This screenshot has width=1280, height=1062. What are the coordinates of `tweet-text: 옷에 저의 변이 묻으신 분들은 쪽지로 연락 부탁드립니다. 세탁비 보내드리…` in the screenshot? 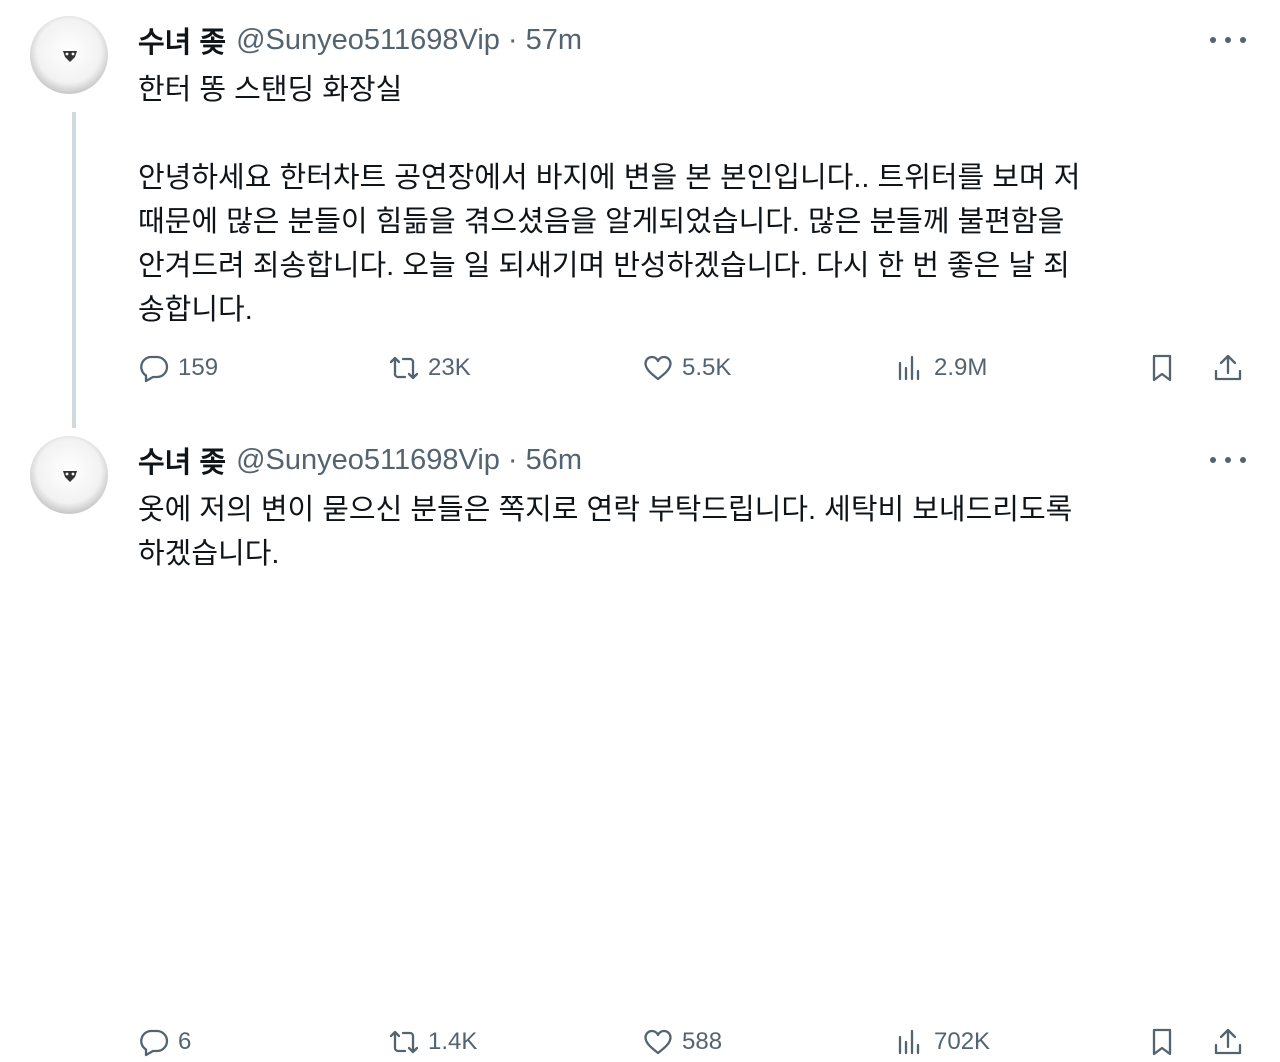 It's located at (605, 532).